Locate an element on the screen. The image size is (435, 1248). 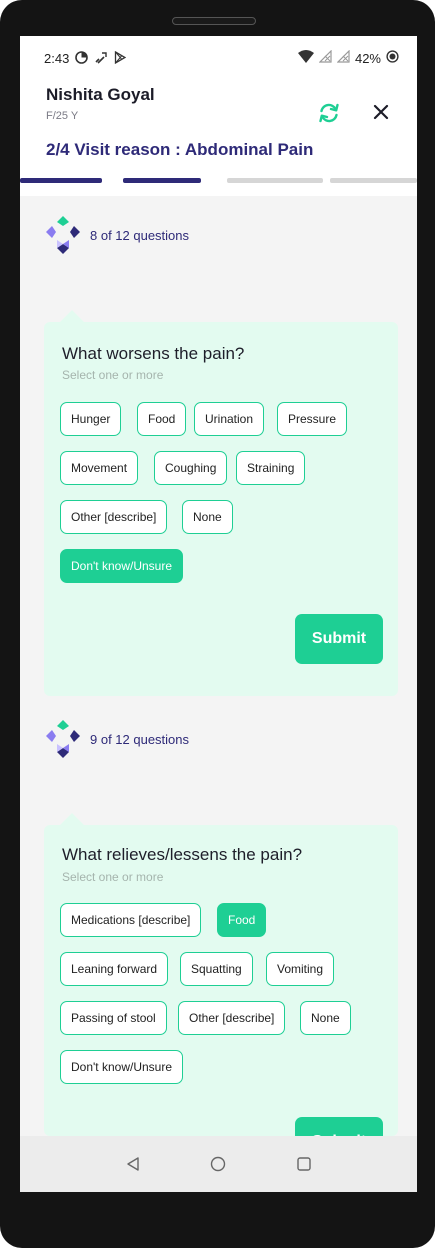
wifi-calling-icon is located at coordinates (101, 58).